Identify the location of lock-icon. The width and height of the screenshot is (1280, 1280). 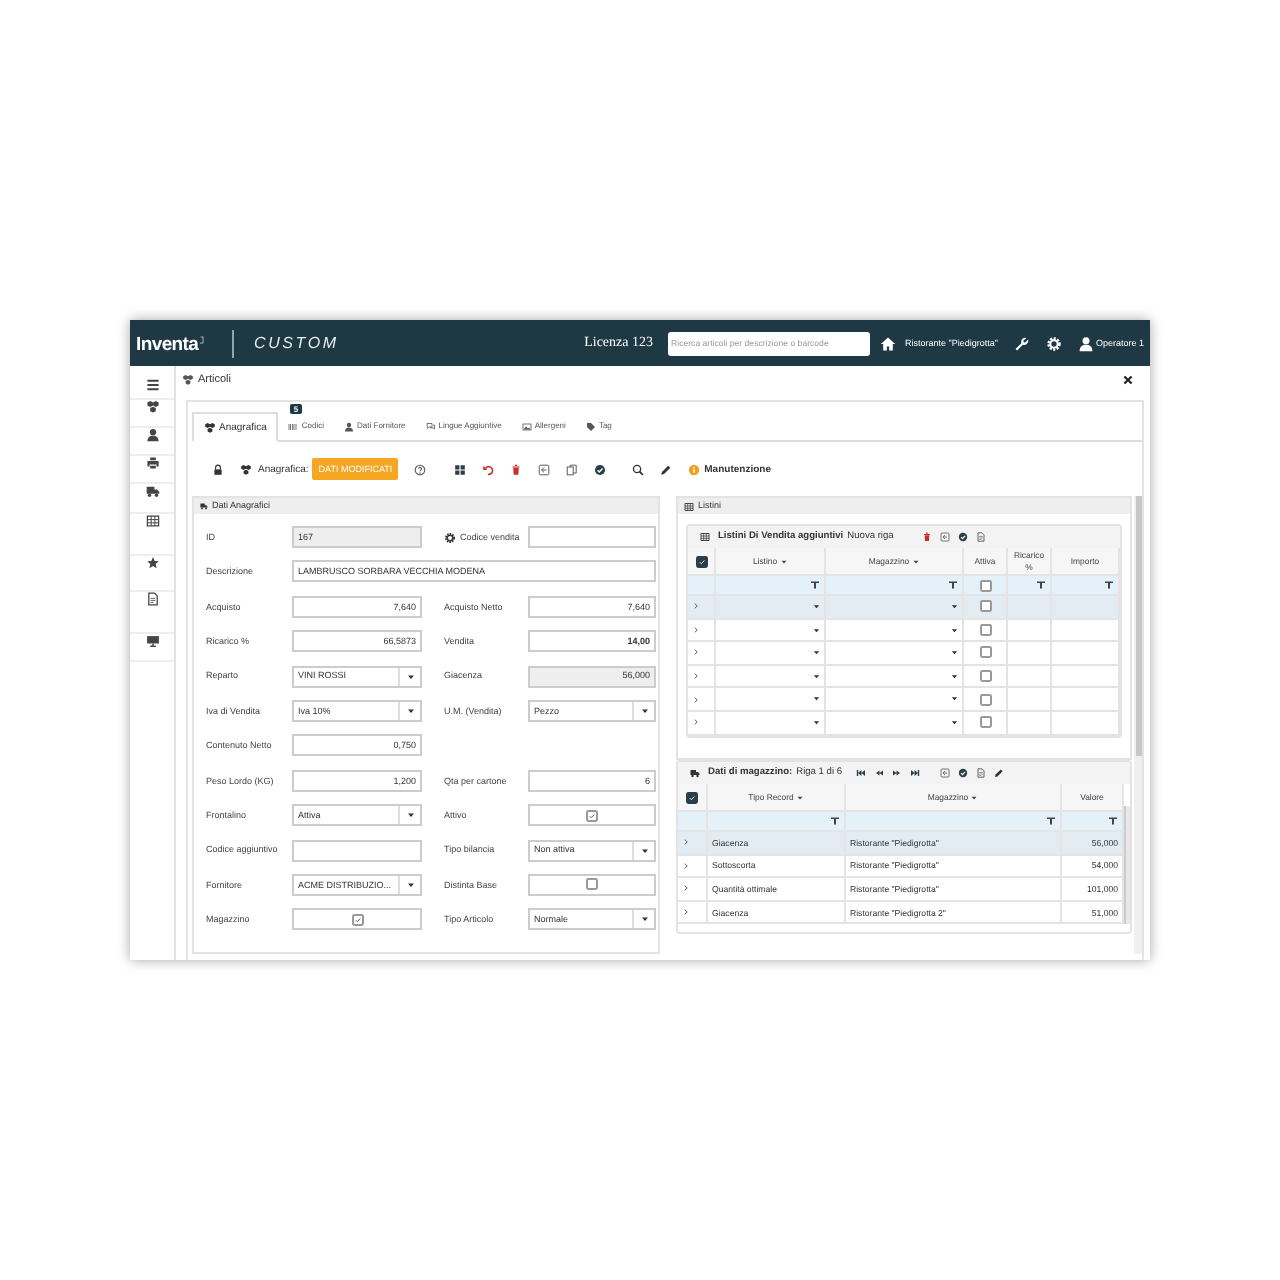
(218, 469).